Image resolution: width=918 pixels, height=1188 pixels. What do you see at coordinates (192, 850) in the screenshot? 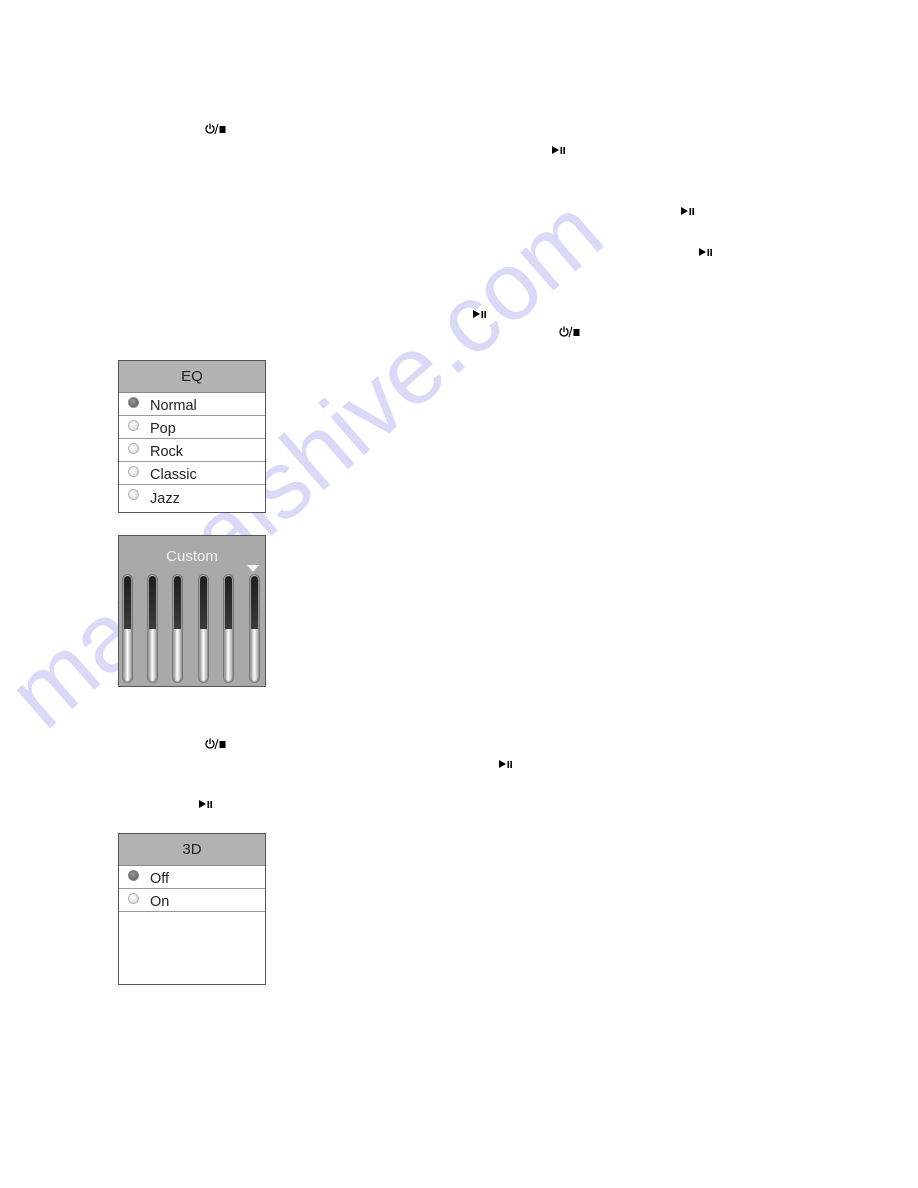
I see `3d-menu-title: 3D` at bounding box center [192, 850].